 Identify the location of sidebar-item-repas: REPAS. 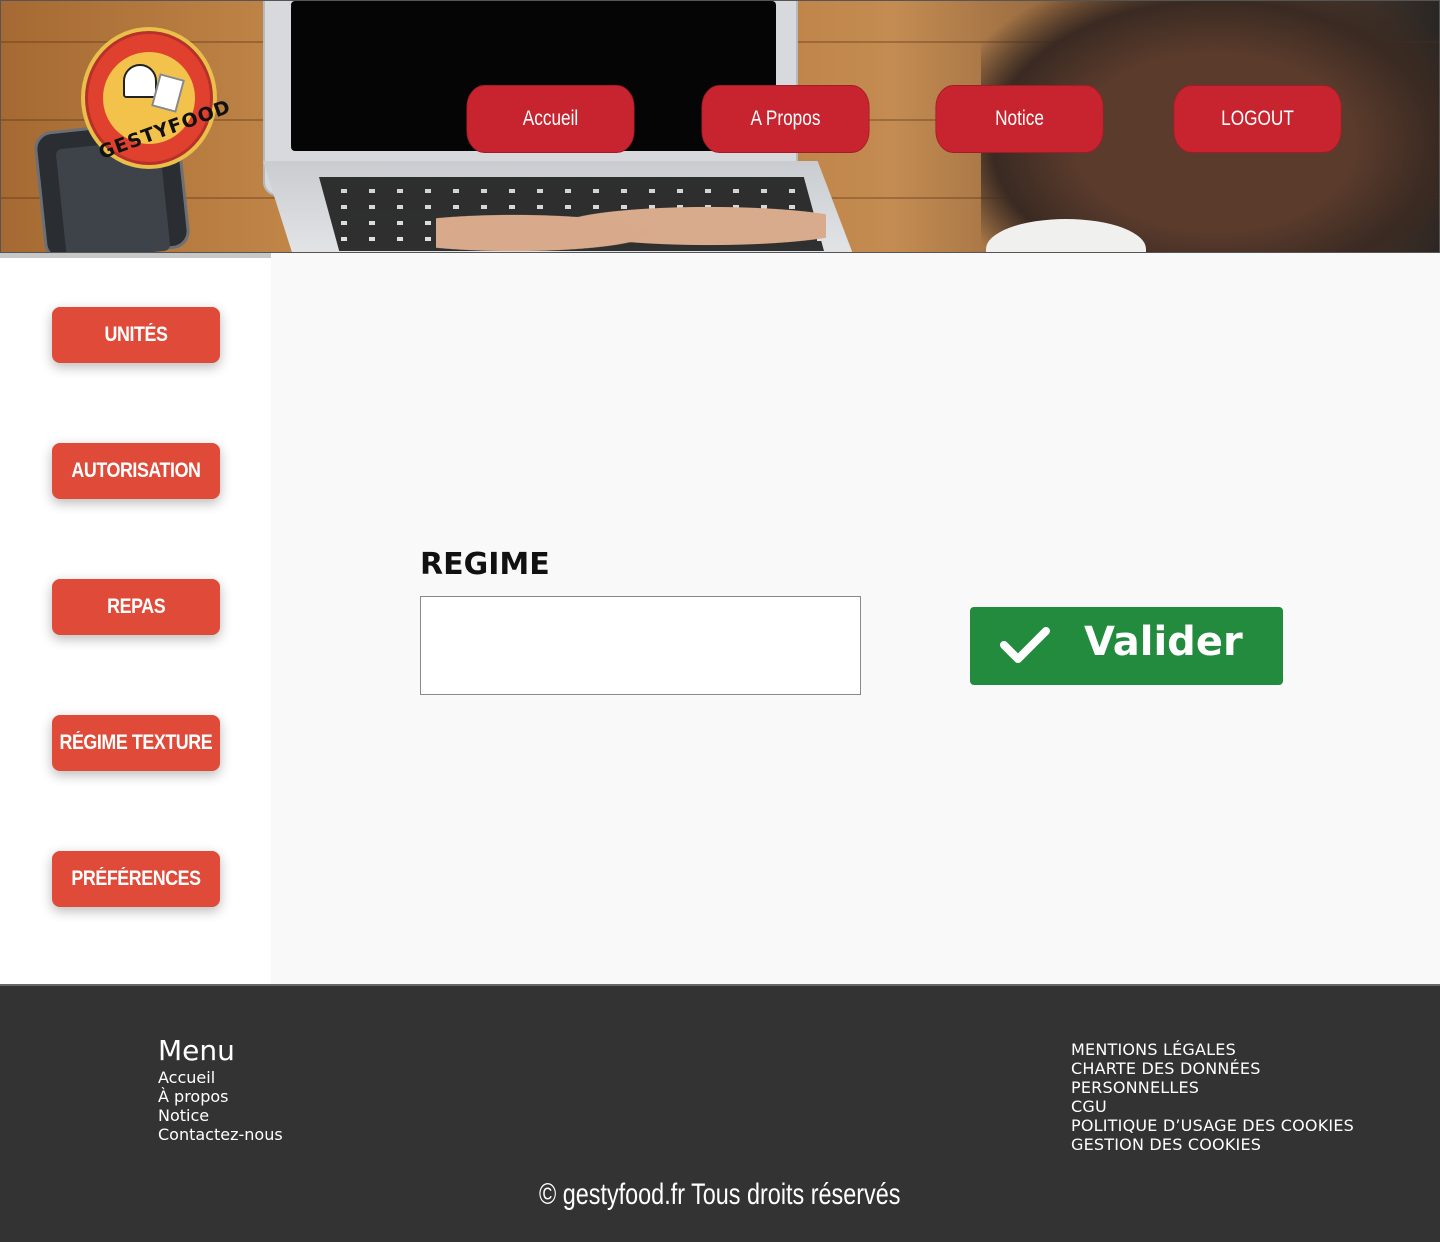
(136, 607).